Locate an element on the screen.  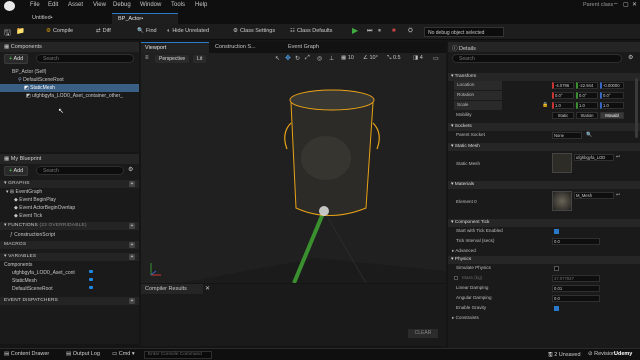
save-icon: 🖫 is located at coordinates (7, 34).